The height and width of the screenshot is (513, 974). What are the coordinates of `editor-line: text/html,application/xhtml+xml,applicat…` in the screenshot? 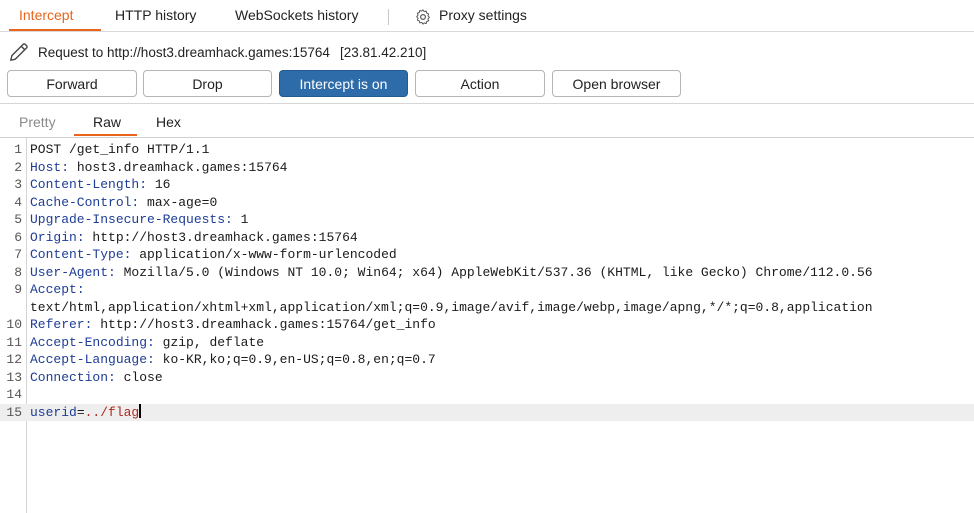 It's located at (487, 308).